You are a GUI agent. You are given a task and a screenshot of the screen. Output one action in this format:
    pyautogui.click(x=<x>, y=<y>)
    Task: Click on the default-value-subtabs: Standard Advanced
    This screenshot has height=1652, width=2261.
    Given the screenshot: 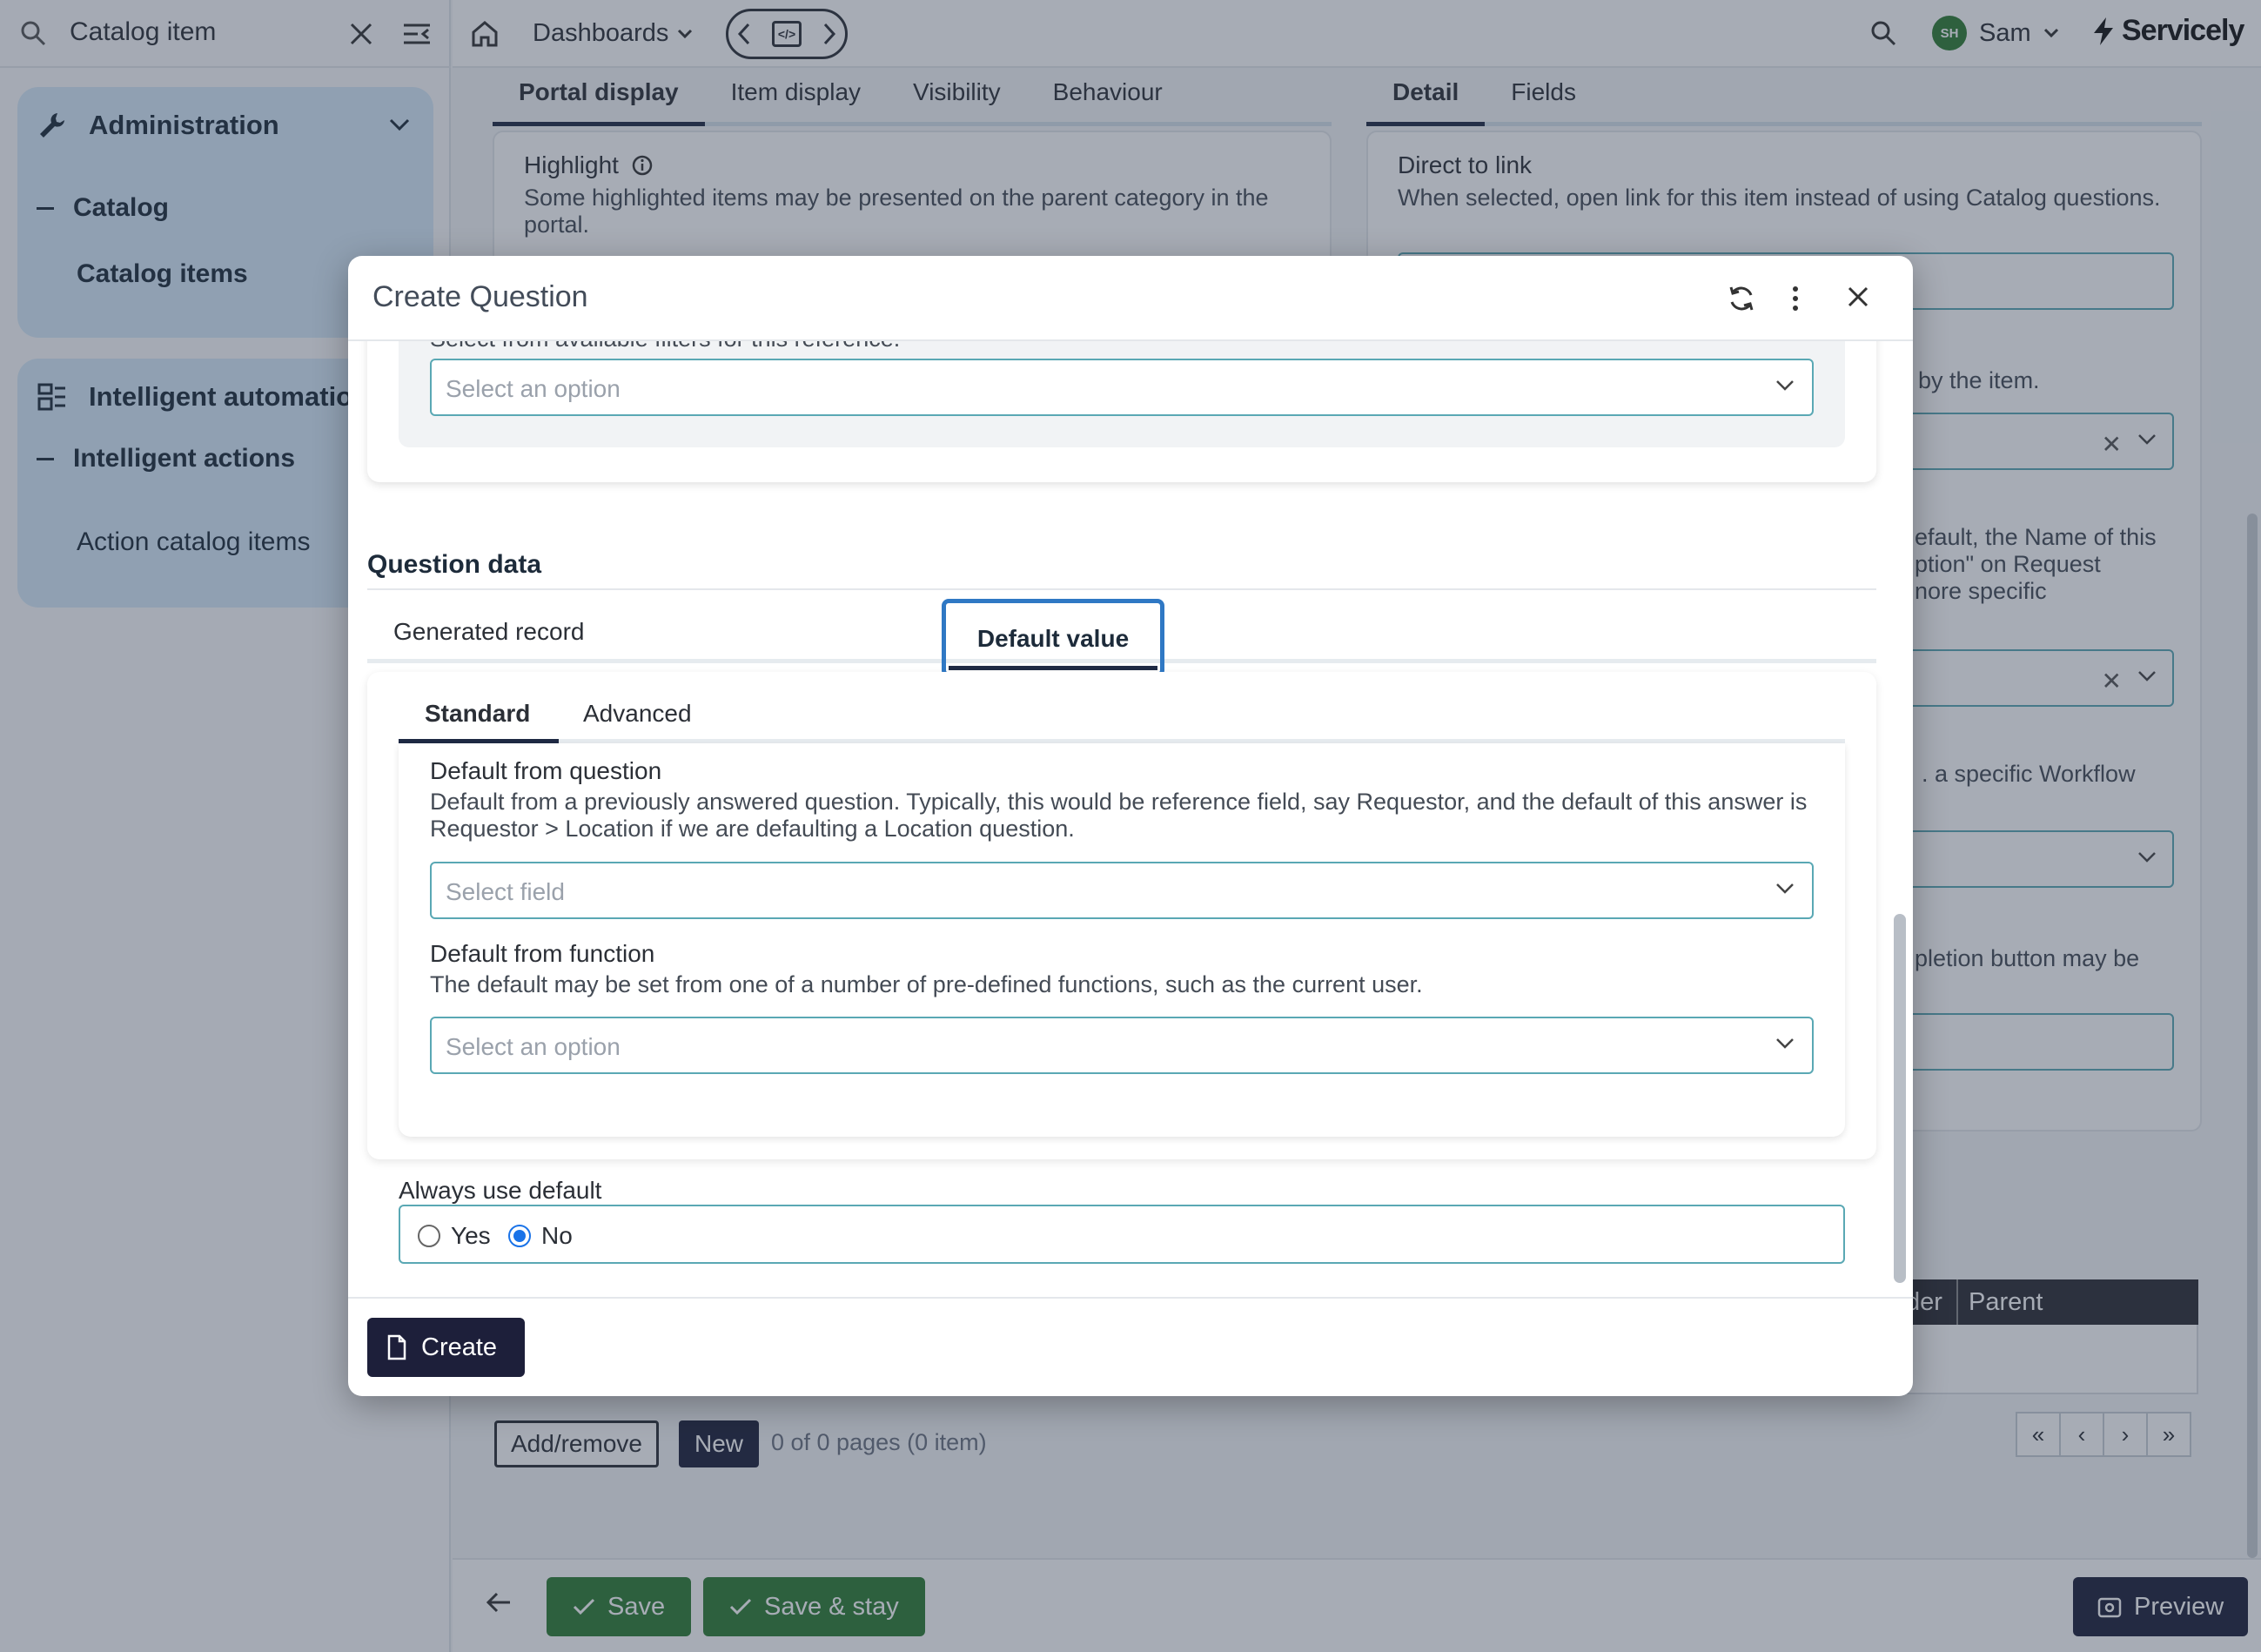 What is the action you would take?
    pyautogui.click(x=1122, y=708)
    